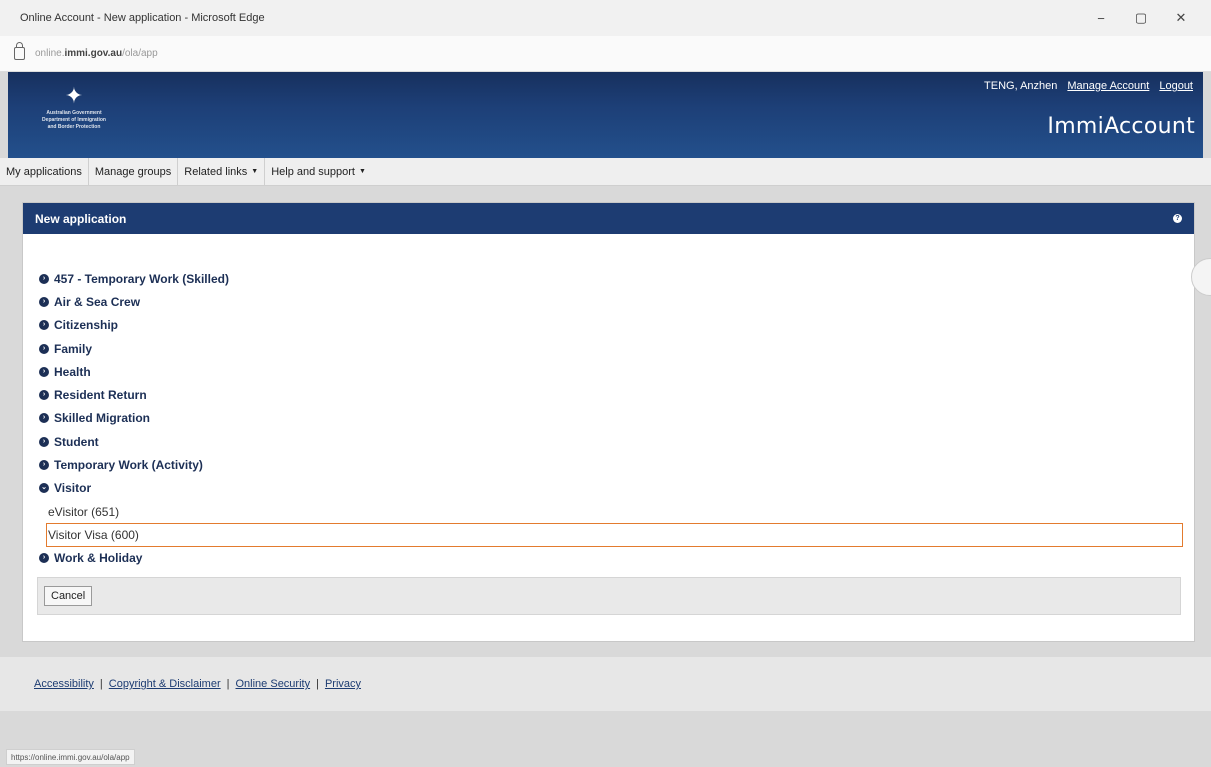 The height and width of the screenshot is (767, 1211). What do you see at coordinates (273, 684) in the screenshot?
I see `footer-link-online-security: Online Security` at bounding box center [273, 684].